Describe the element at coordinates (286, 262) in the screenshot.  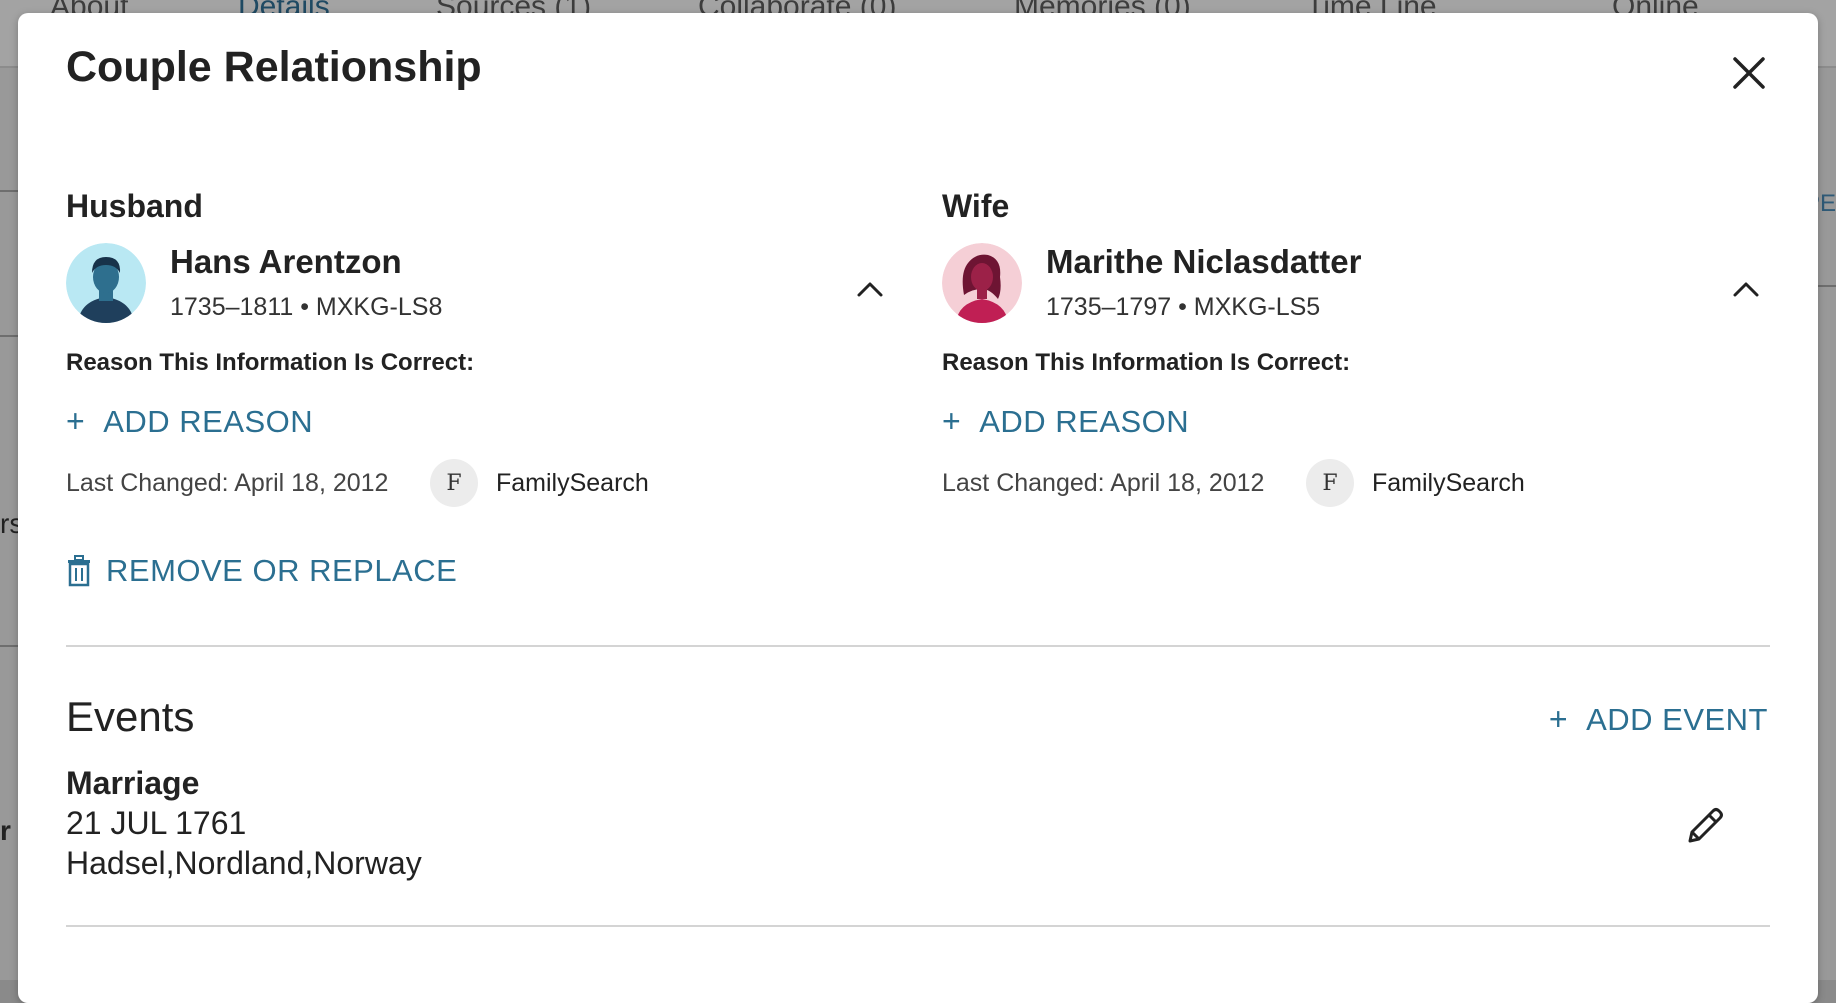
I see `husband-name: Hans Arentzon` at that location.